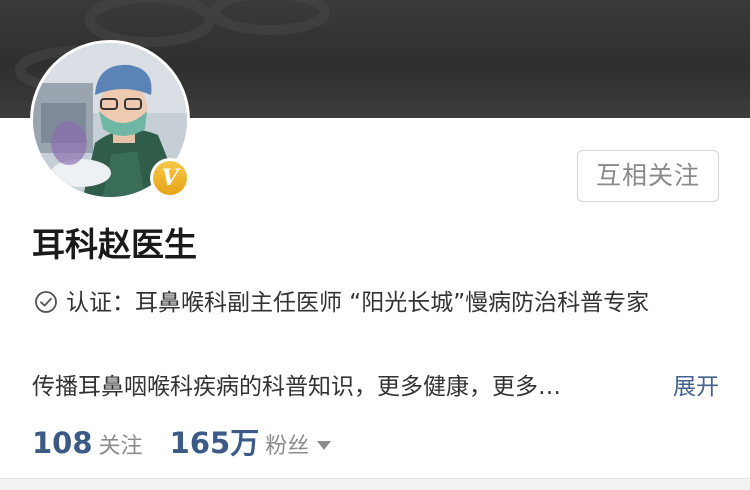  I want to click on caret-down-icon, so click(324, 445).